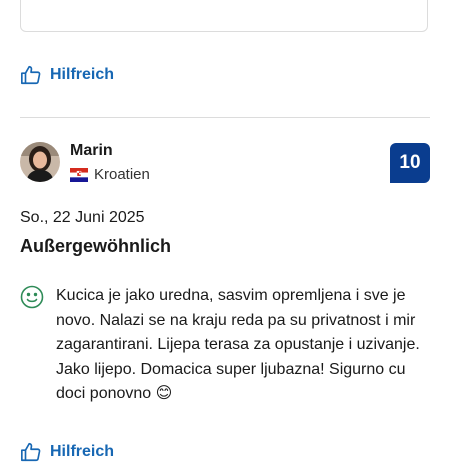 The height and width of the screenshot is (463, 450). I want to click on previous-review-card: Familie, so click(224, 16).